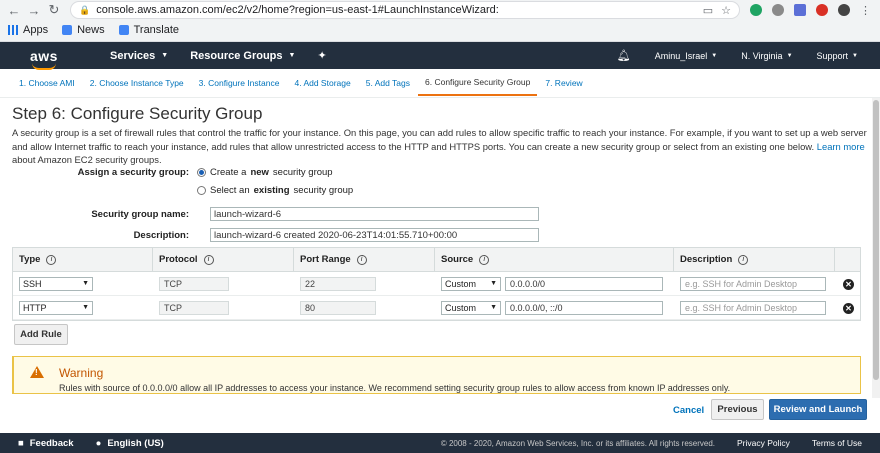 Image resolution: width=880 pixels, height=453 pixels. Describe the element at coordinates (56, 307) in the screenshot. I see `rule-type-select: HTTP ▼` at that location.